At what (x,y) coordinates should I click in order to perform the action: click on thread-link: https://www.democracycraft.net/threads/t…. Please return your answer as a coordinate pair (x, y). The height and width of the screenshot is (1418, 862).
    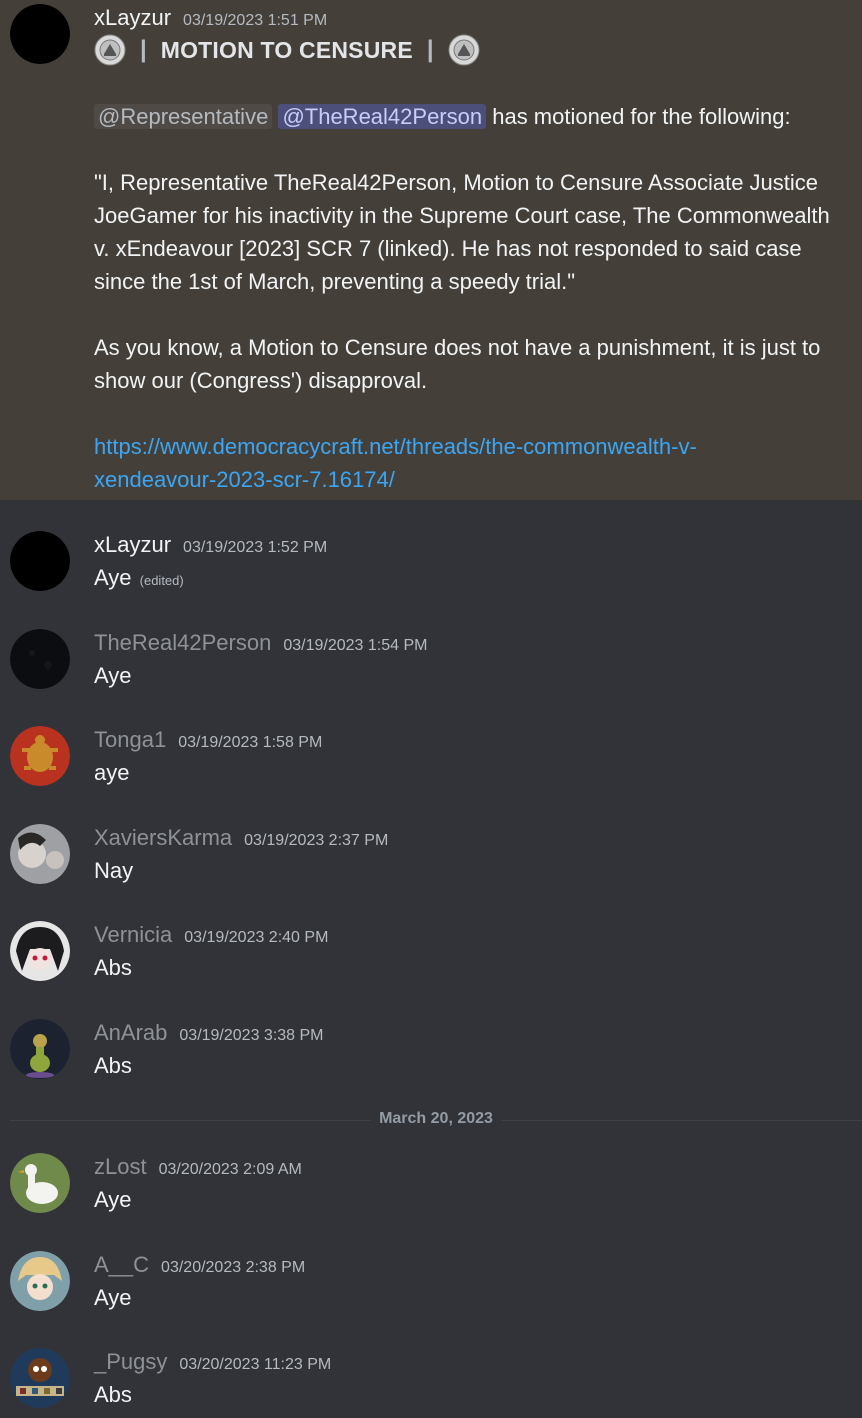
    Looking at the image, I should click on (395, 463).